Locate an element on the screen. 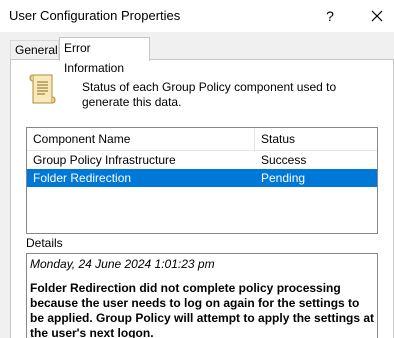  policy-document-icon is located at coordinates (43, 89).